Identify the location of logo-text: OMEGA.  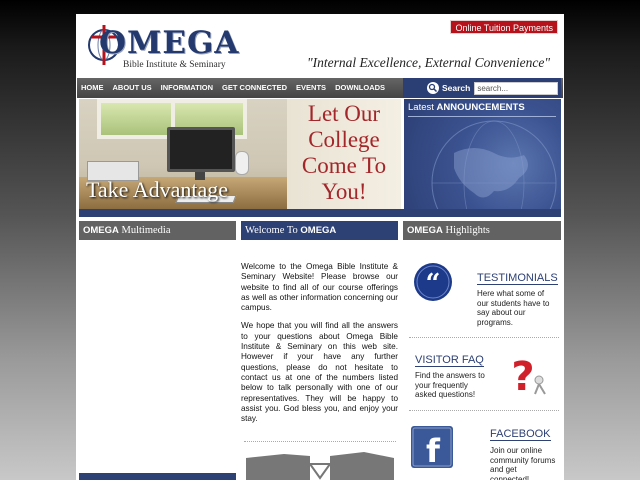
(169, 43).